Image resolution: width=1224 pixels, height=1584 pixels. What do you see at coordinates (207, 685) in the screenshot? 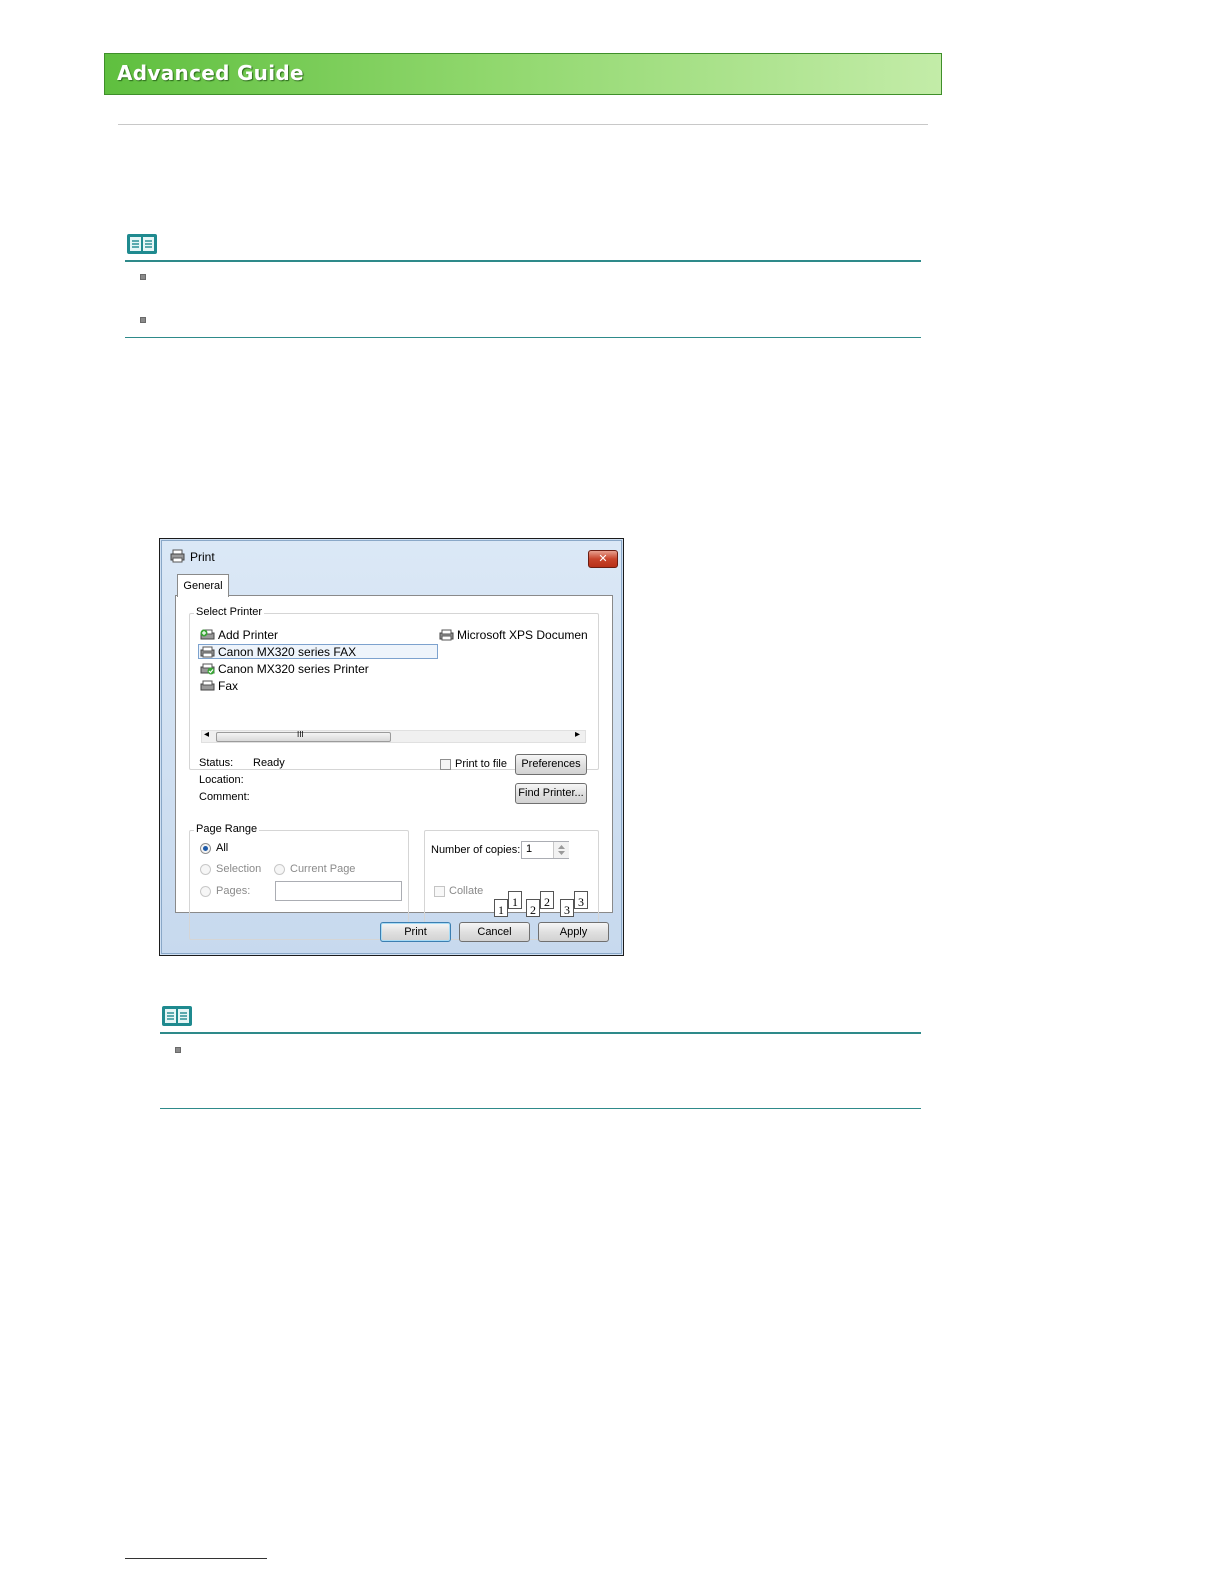
I see `fax-icon` at bounding box center [207, 685].